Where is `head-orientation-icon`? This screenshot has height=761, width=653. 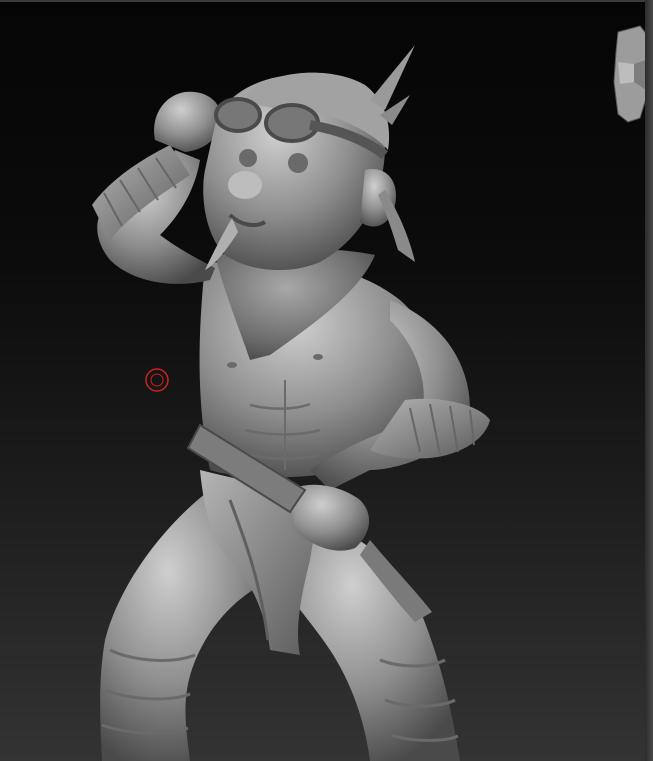
head-orientation-icon is located at coordinates (630, 74).